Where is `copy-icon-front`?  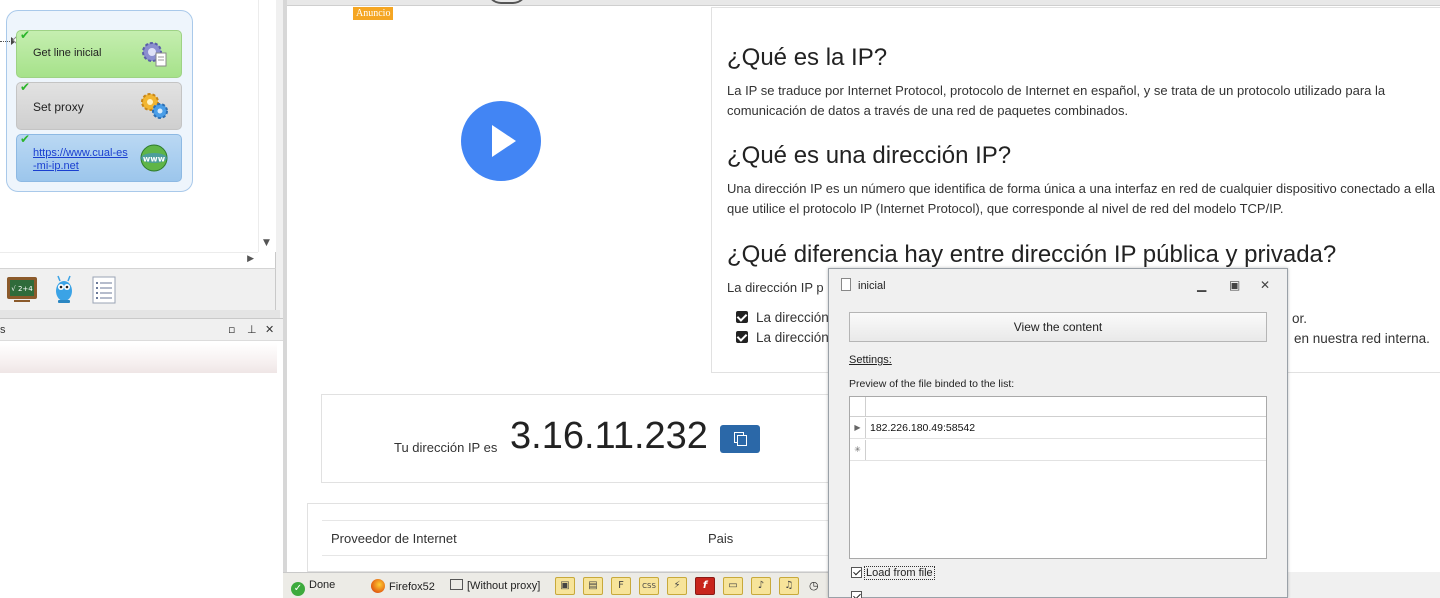 copy-icon-front is located at coordinates (742, 440).